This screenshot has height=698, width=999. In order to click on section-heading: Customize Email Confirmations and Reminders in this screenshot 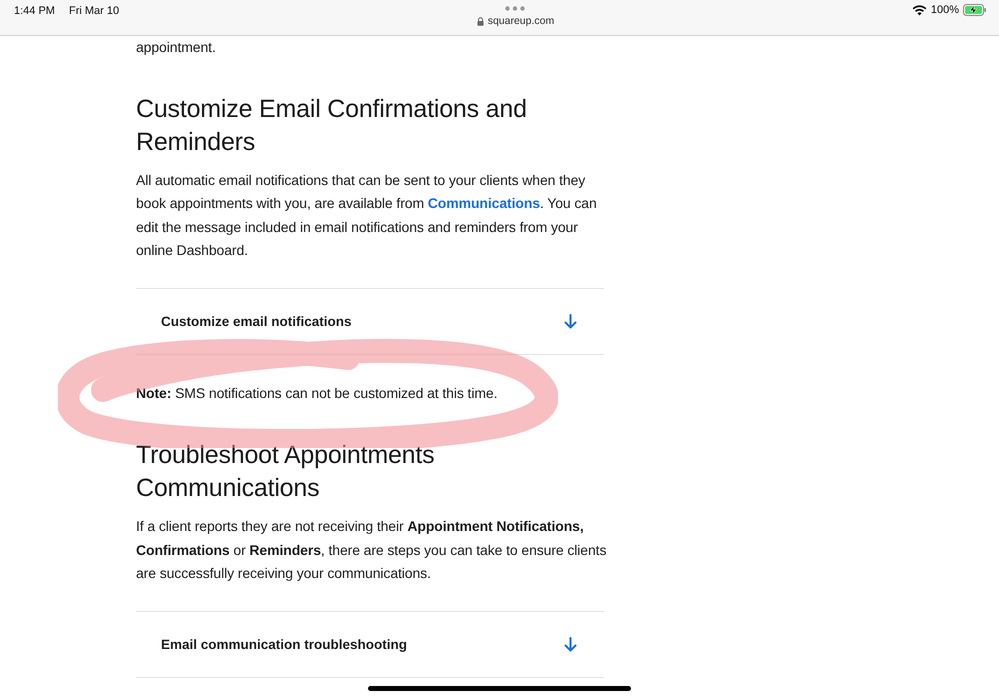, I will do `click(332, 126)`.